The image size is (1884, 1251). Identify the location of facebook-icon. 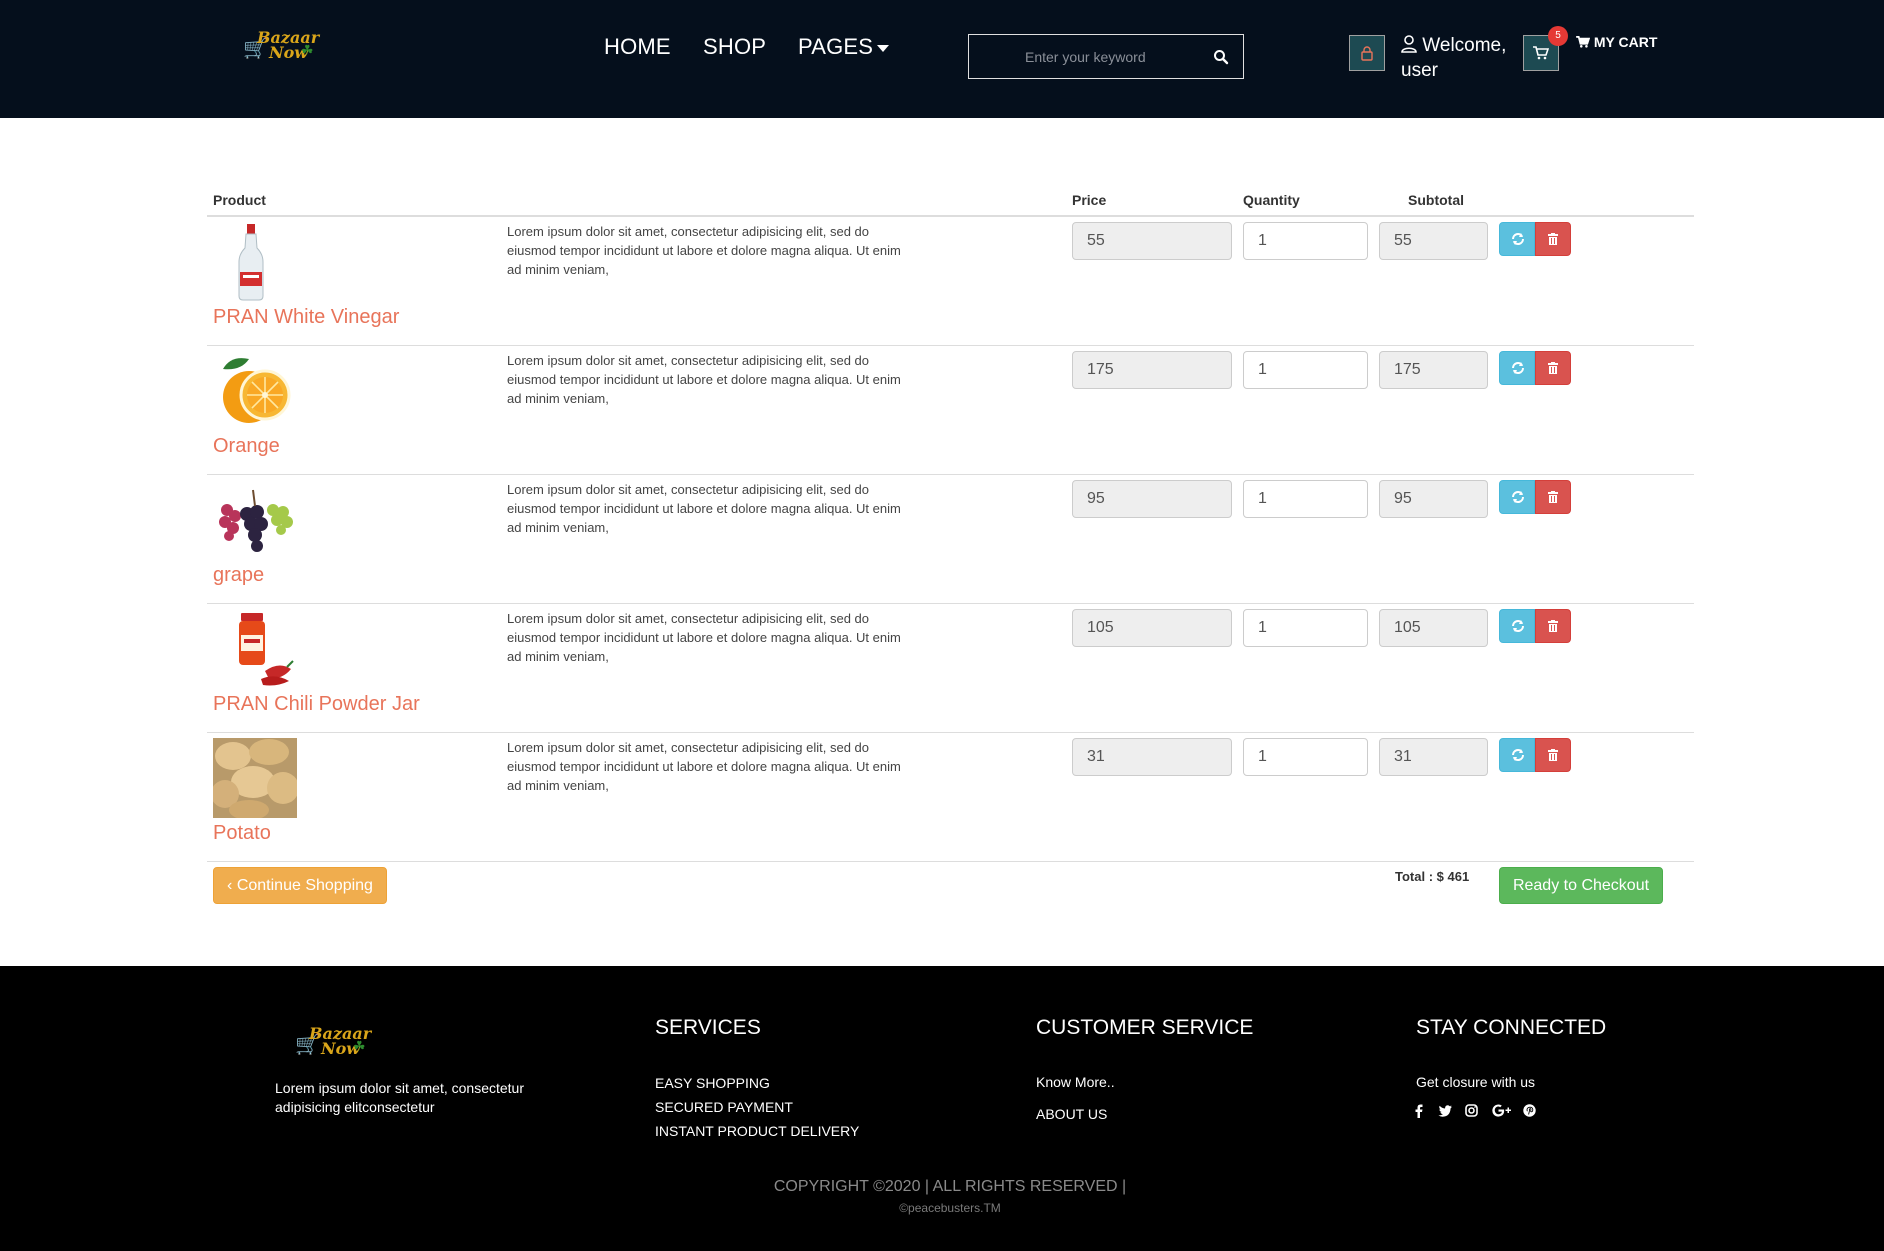
(1424, 1112).